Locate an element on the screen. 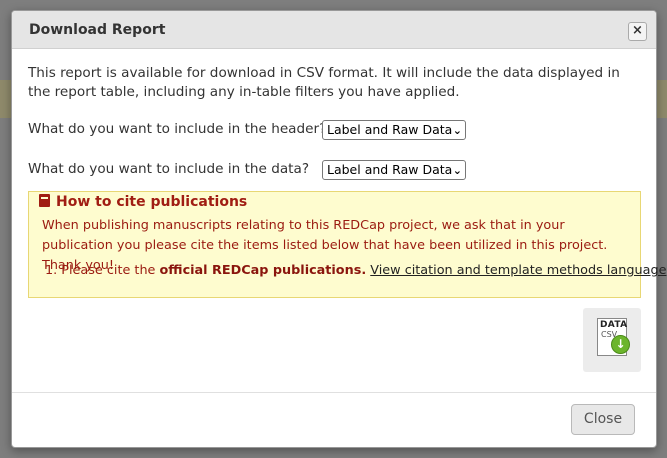  data-question-label: What do you want to include in the data? is located at coordinates (169, 169).